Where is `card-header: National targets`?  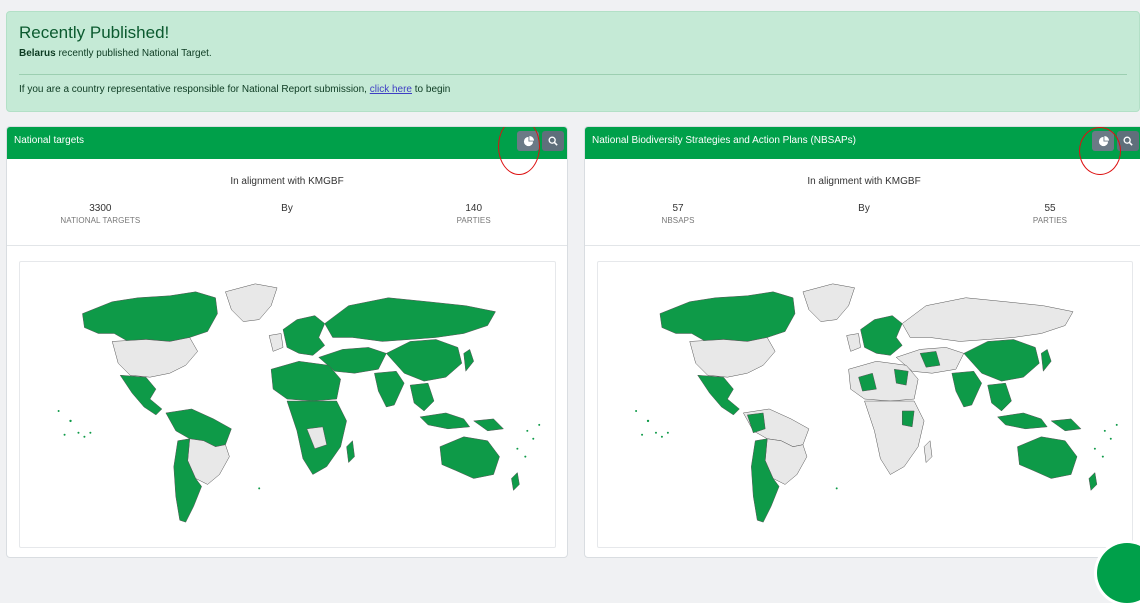
card-header: National targets is located at coordinates (287, 143).